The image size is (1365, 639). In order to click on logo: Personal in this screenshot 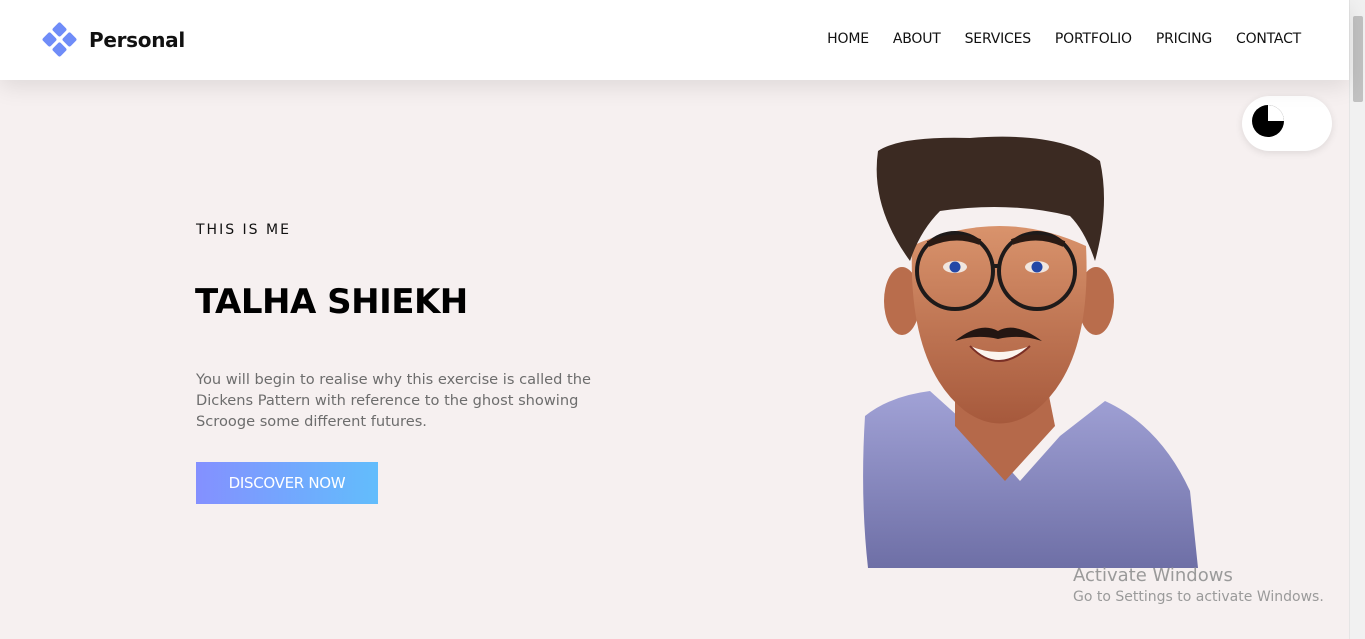, I will do `click(113, 39)`.